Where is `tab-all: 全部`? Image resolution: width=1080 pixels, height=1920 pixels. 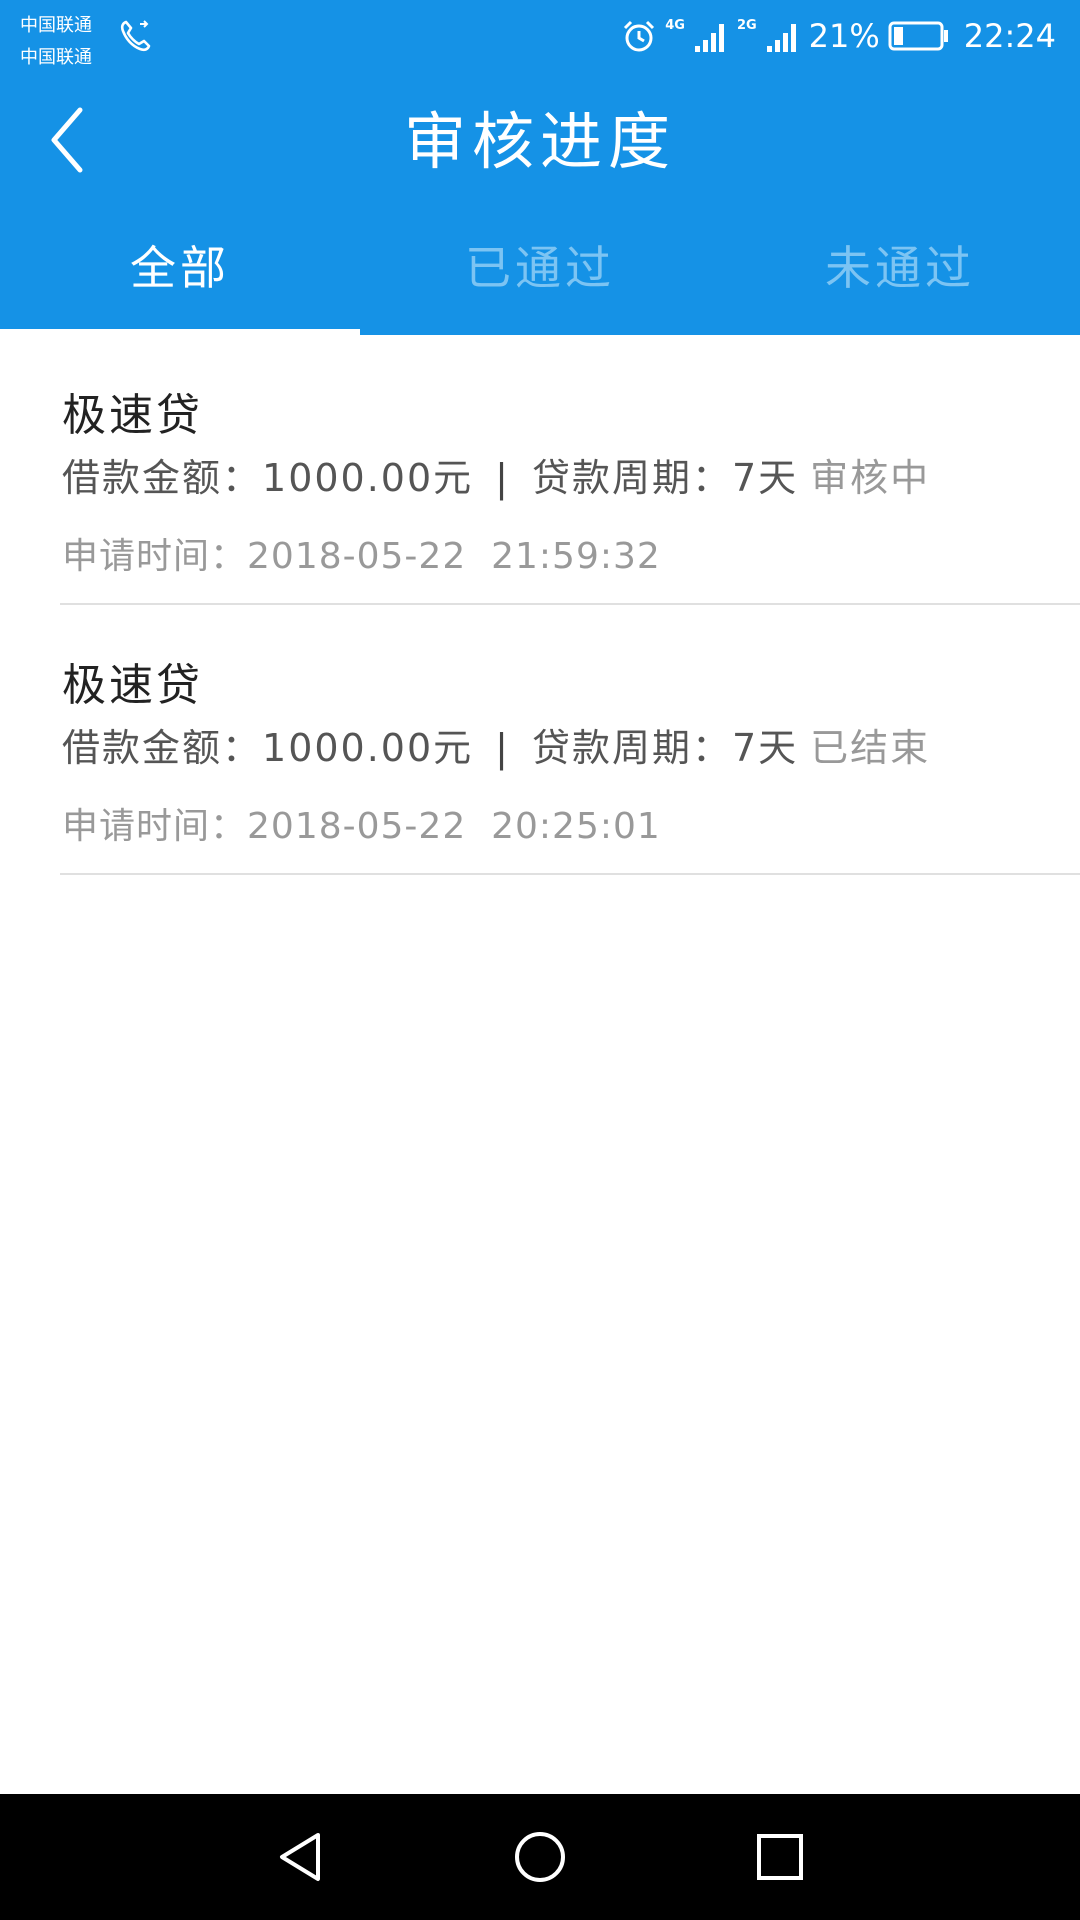
tab-all: 全部 is located at coordinates (180, 273).